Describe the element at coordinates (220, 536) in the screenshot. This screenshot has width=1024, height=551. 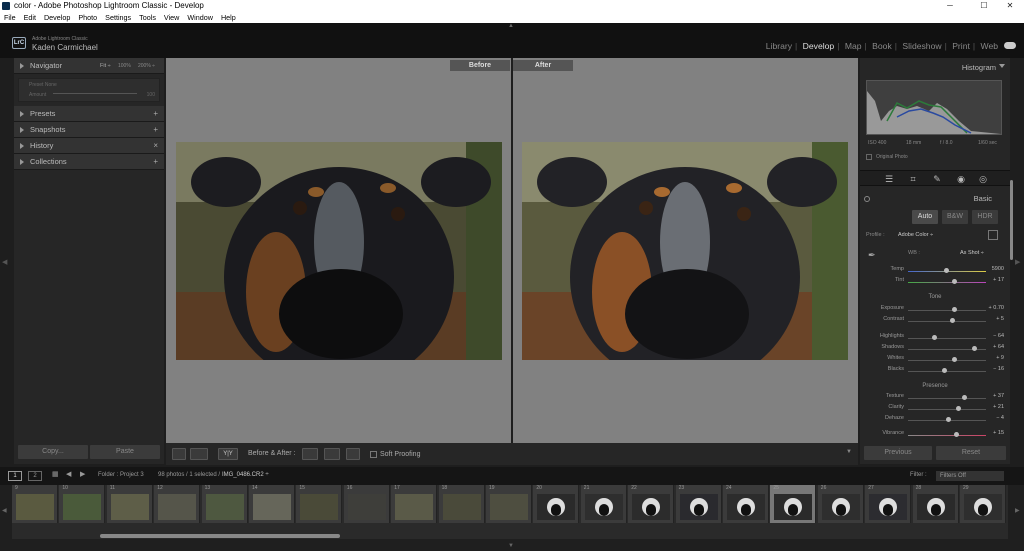
I see `filmstrip-scrollbar` at that location.